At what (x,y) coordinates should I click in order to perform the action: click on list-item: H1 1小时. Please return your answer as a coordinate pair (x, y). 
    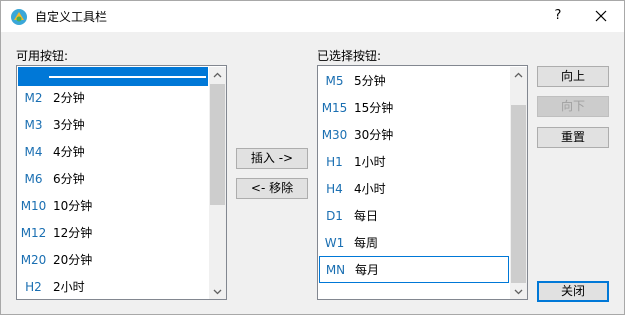
    Looking at the image, I should click on (414, 161).